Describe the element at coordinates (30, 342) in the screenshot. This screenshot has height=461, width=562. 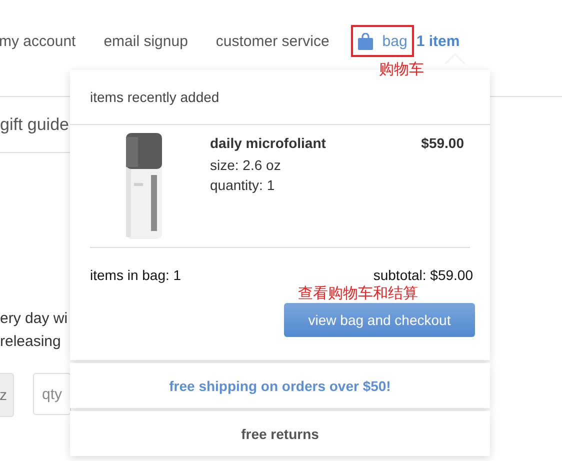
I see `body-text: releasing` at that location.